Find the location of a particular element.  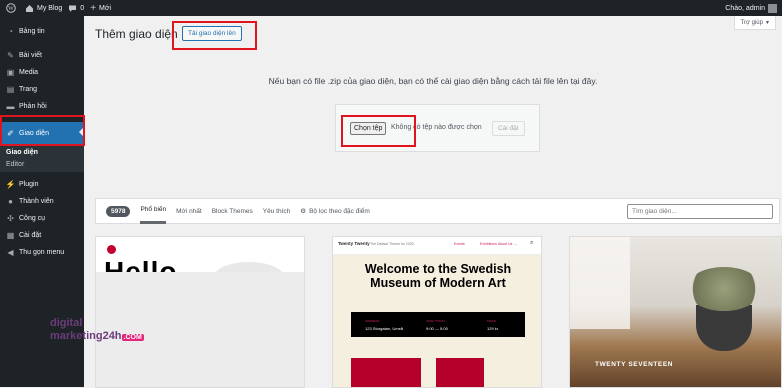

info-value: 123 Storgatan, Umeå is located at coordinates (384, 328).